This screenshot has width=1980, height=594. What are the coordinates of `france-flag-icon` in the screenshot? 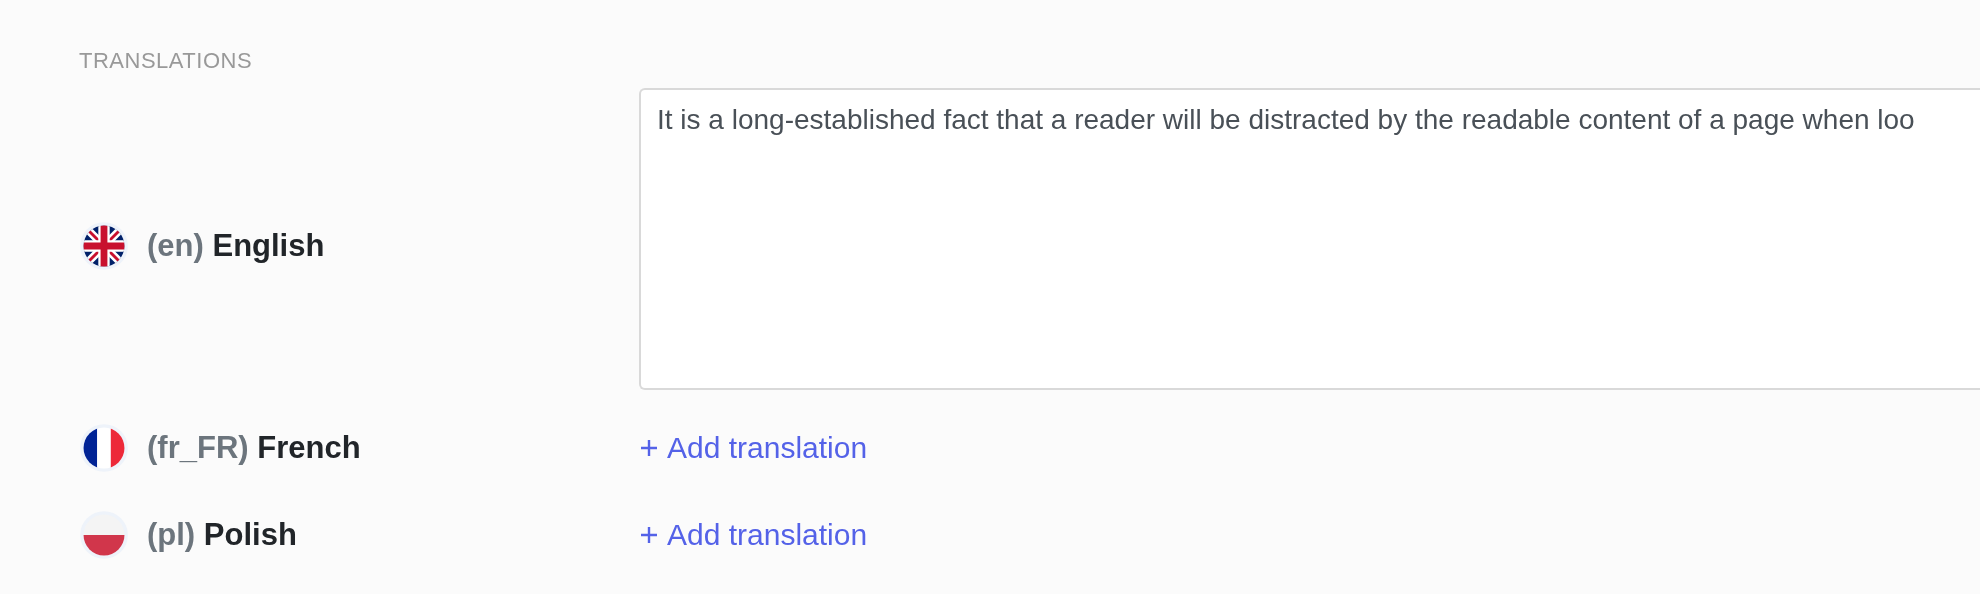 It's located at (104, 447).